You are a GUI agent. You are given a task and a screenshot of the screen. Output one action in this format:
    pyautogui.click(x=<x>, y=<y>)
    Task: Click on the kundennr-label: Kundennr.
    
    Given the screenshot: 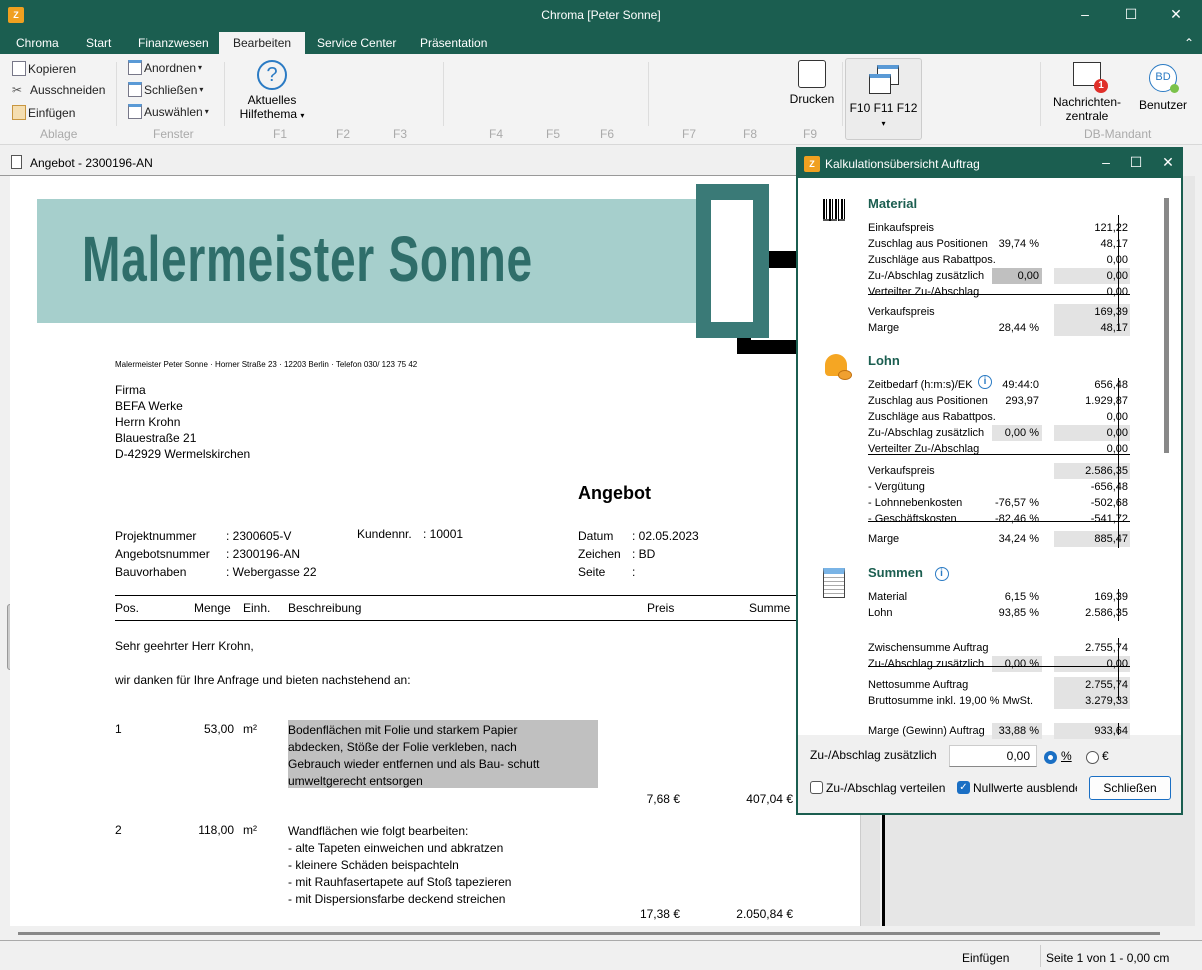 What is the action you would take?
    pyautogui.click(x=384, y=534)
    